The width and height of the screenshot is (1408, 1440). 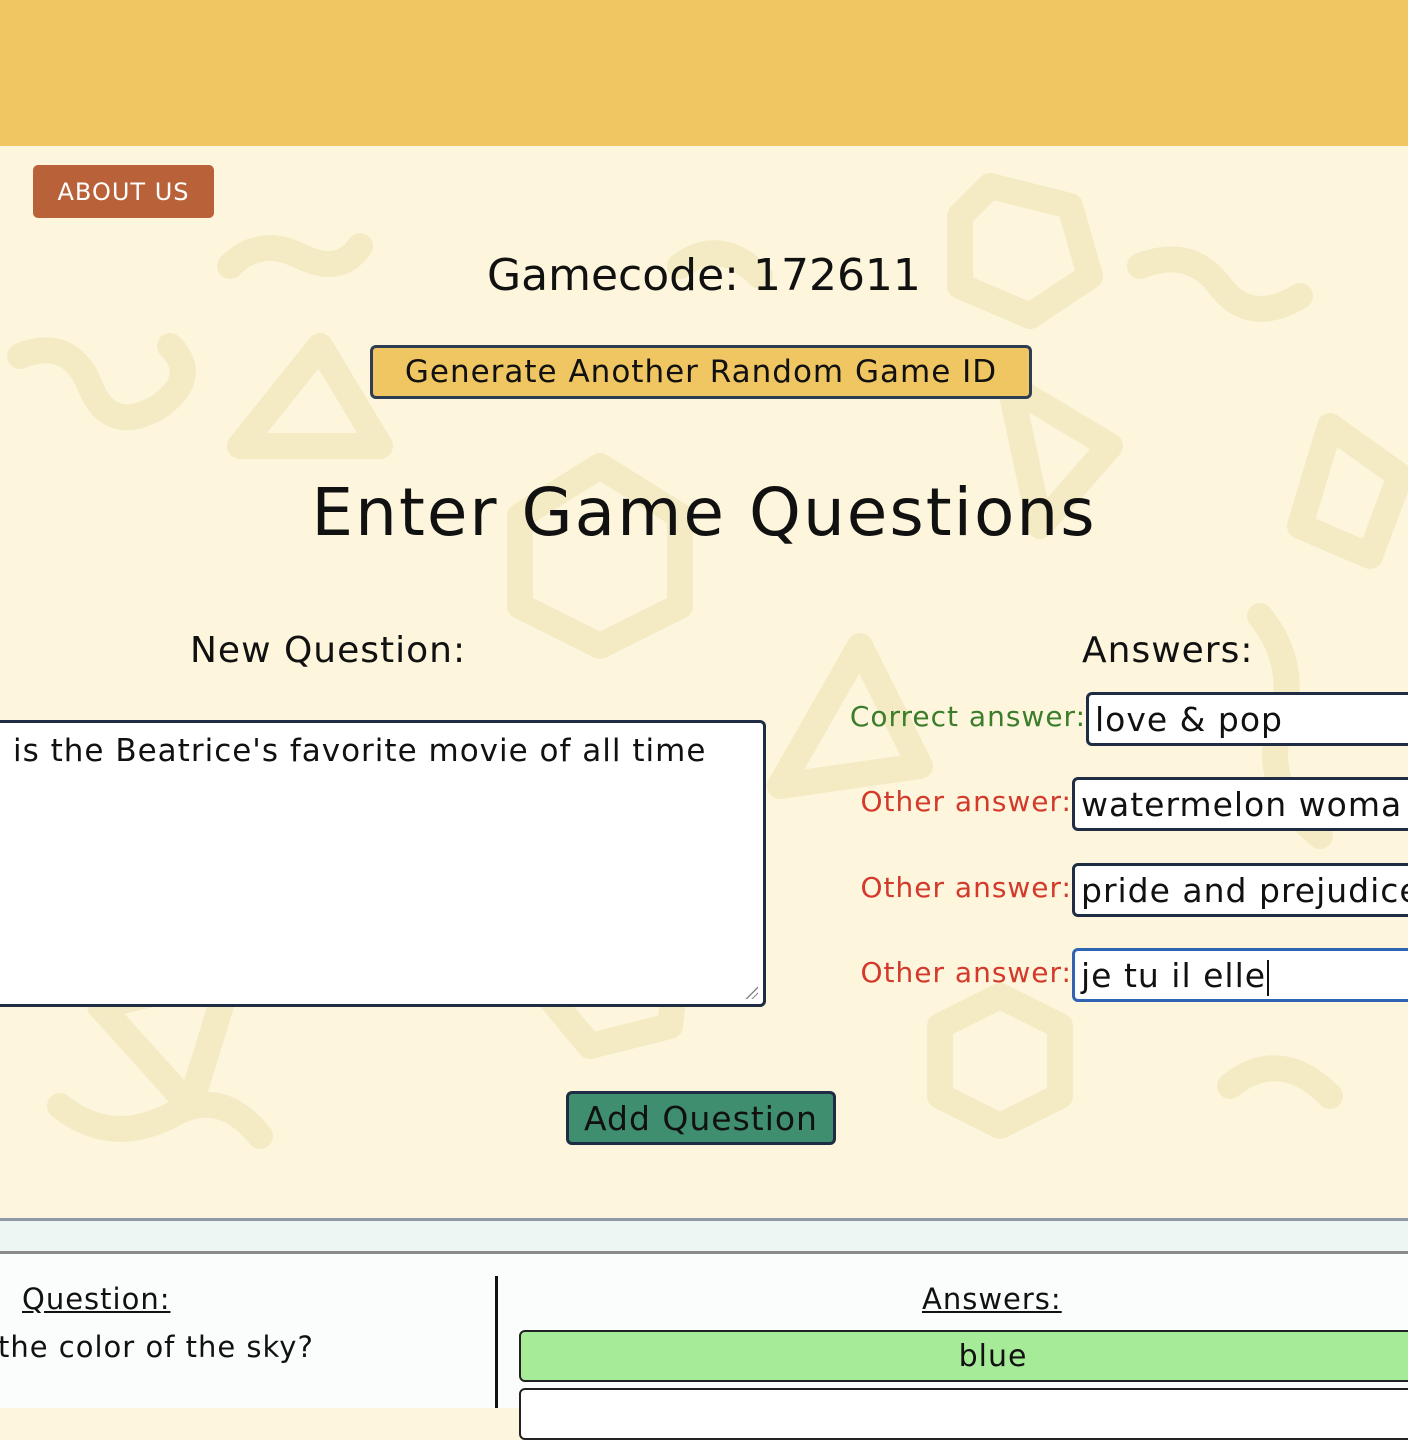 What do you see at coordinates (751, 992) in the screenshot?
I see `resize-handle-icon` at bounding box center [751, 992].